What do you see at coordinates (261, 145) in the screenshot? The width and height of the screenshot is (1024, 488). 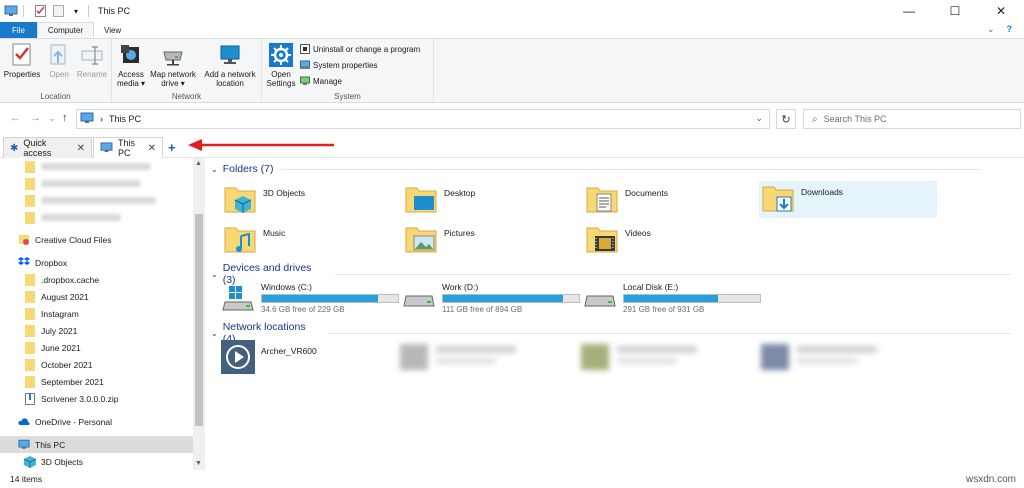 I see `annotation-arrow-icon` at bounding box center [261, 145].